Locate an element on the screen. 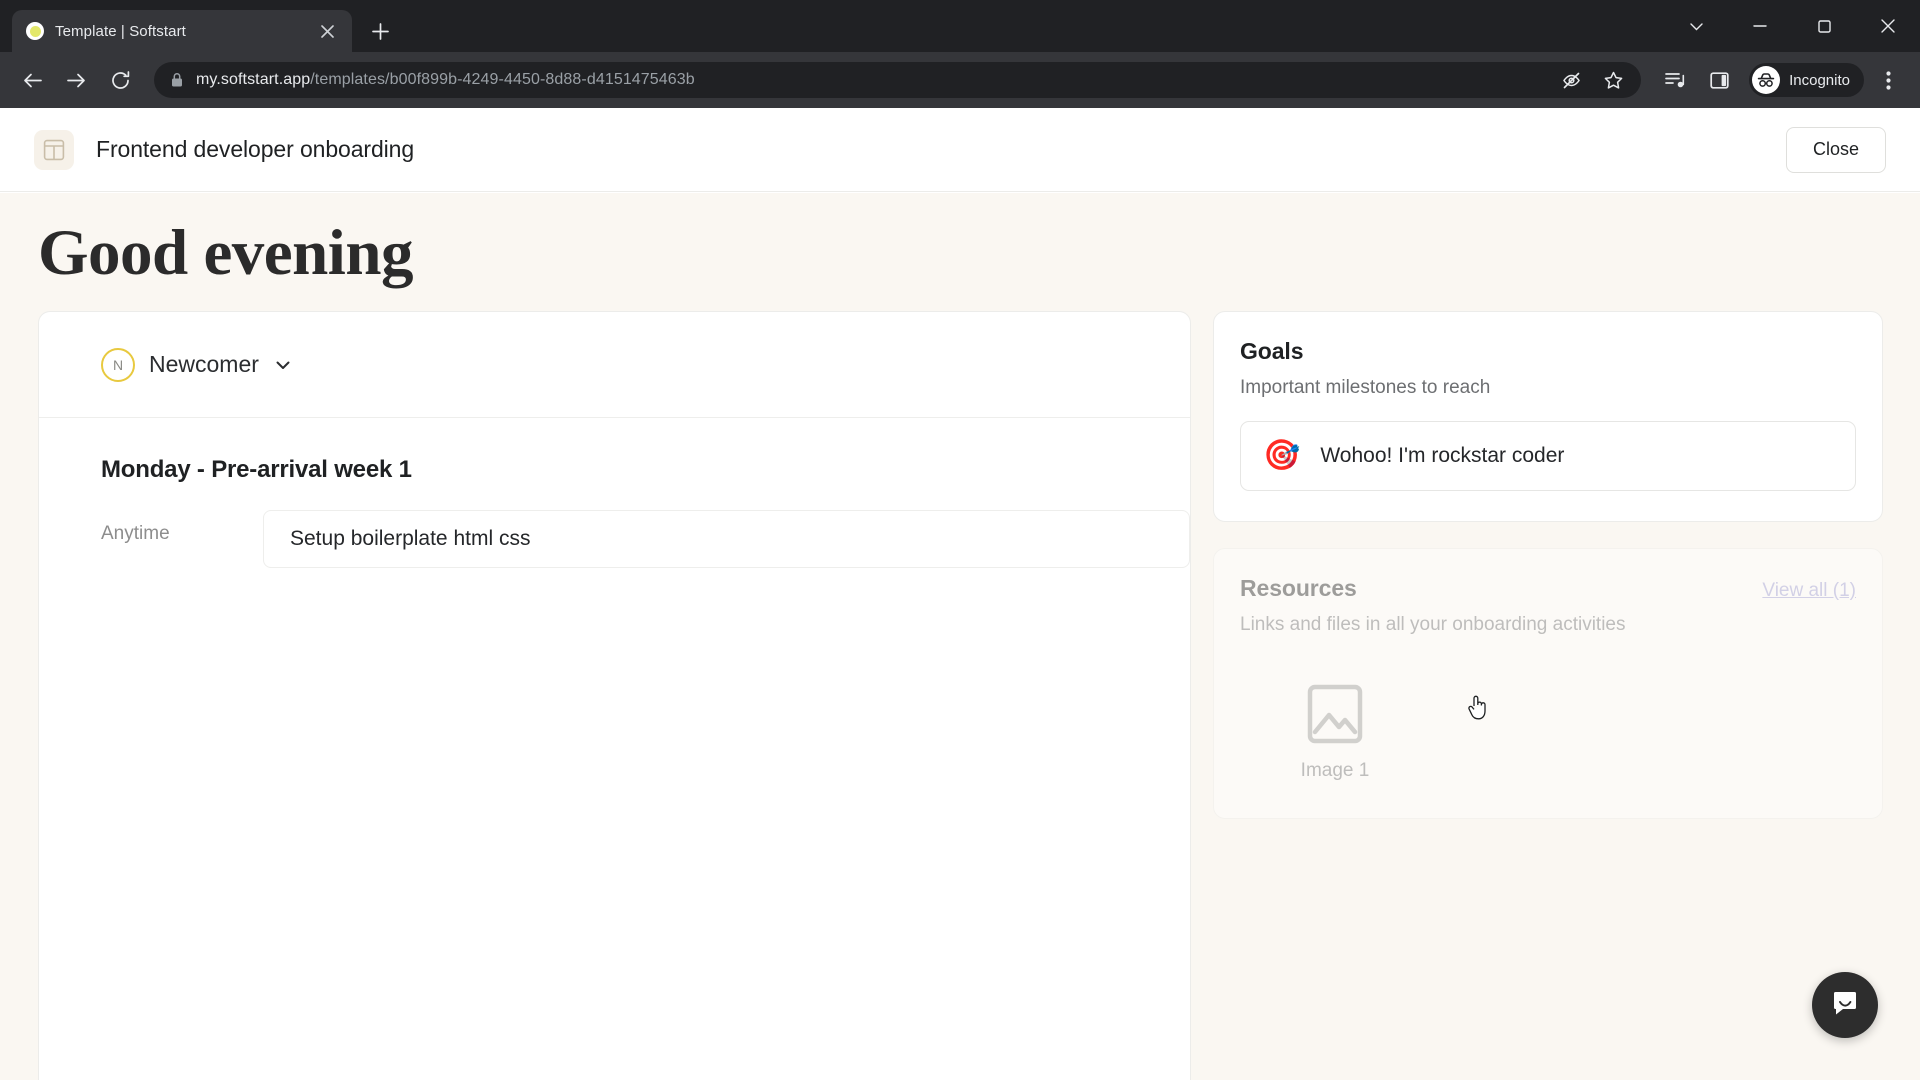 This screenshot has width=1920, height=1080. omnibox-actions is located at coordinates (1592, 80).